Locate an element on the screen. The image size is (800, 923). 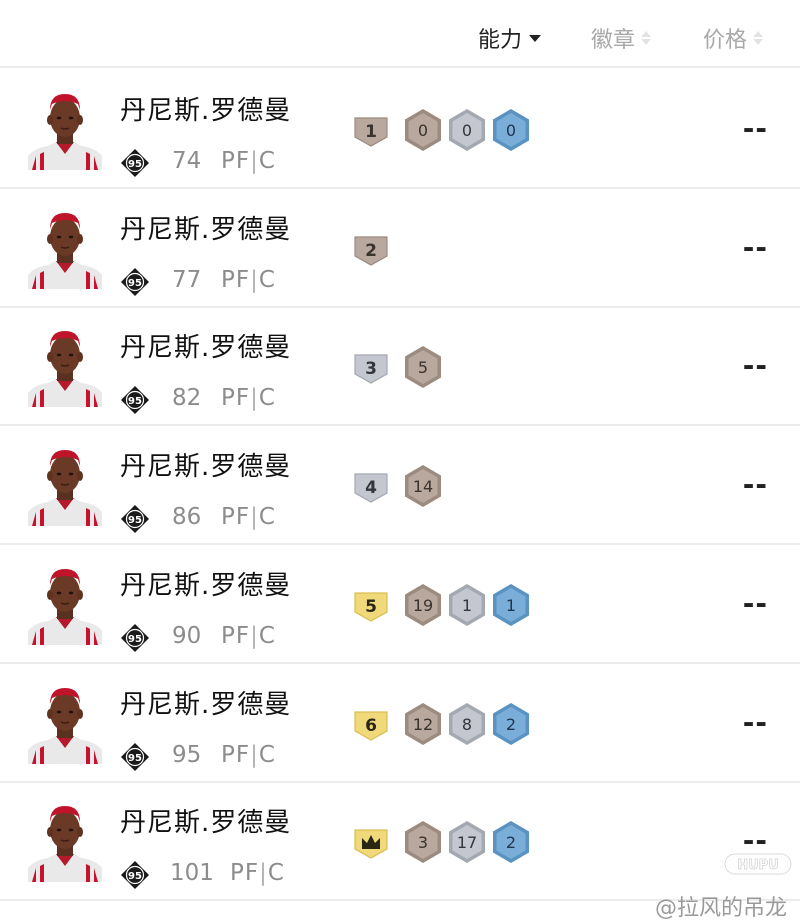
sort-price-button: 价格 is located at coordinates (733, 38).